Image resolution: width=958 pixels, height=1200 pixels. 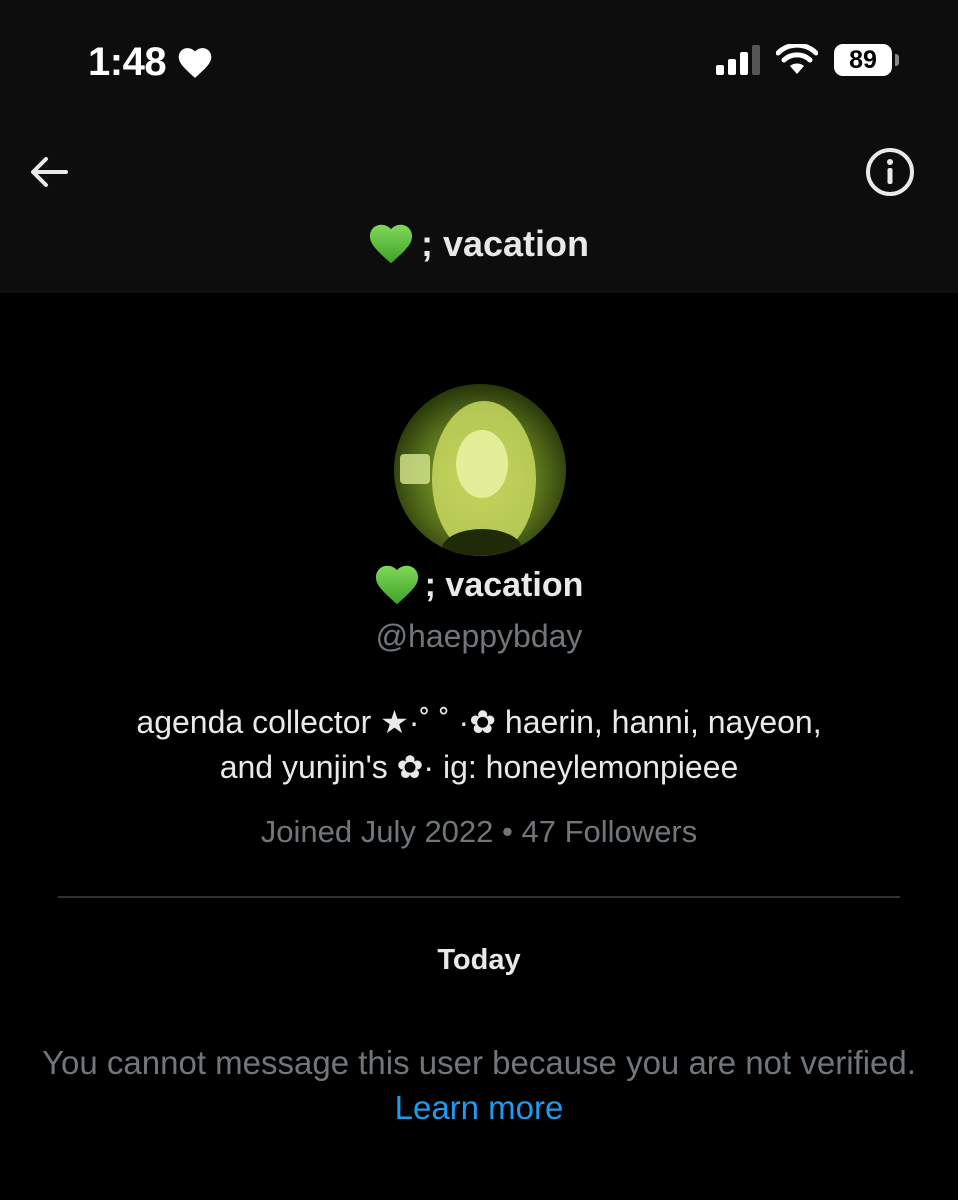 What do you see at coordinates (479, 767) in the screenshot?
I see `bio-line: and yunjin's ✿· ig: honeylemonpieee` at bounding box center [479, 767].